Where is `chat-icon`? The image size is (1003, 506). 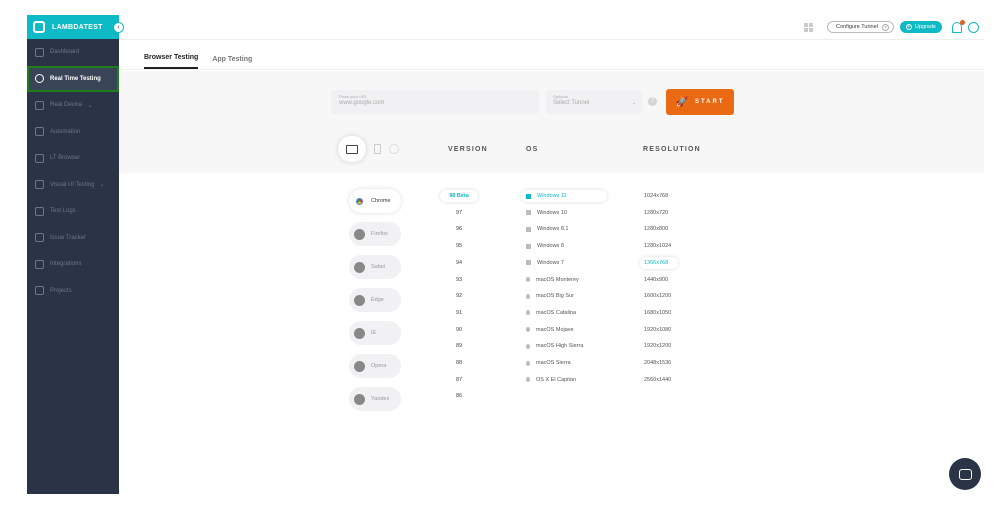
chat-icon is located at coordinates (965, 474).